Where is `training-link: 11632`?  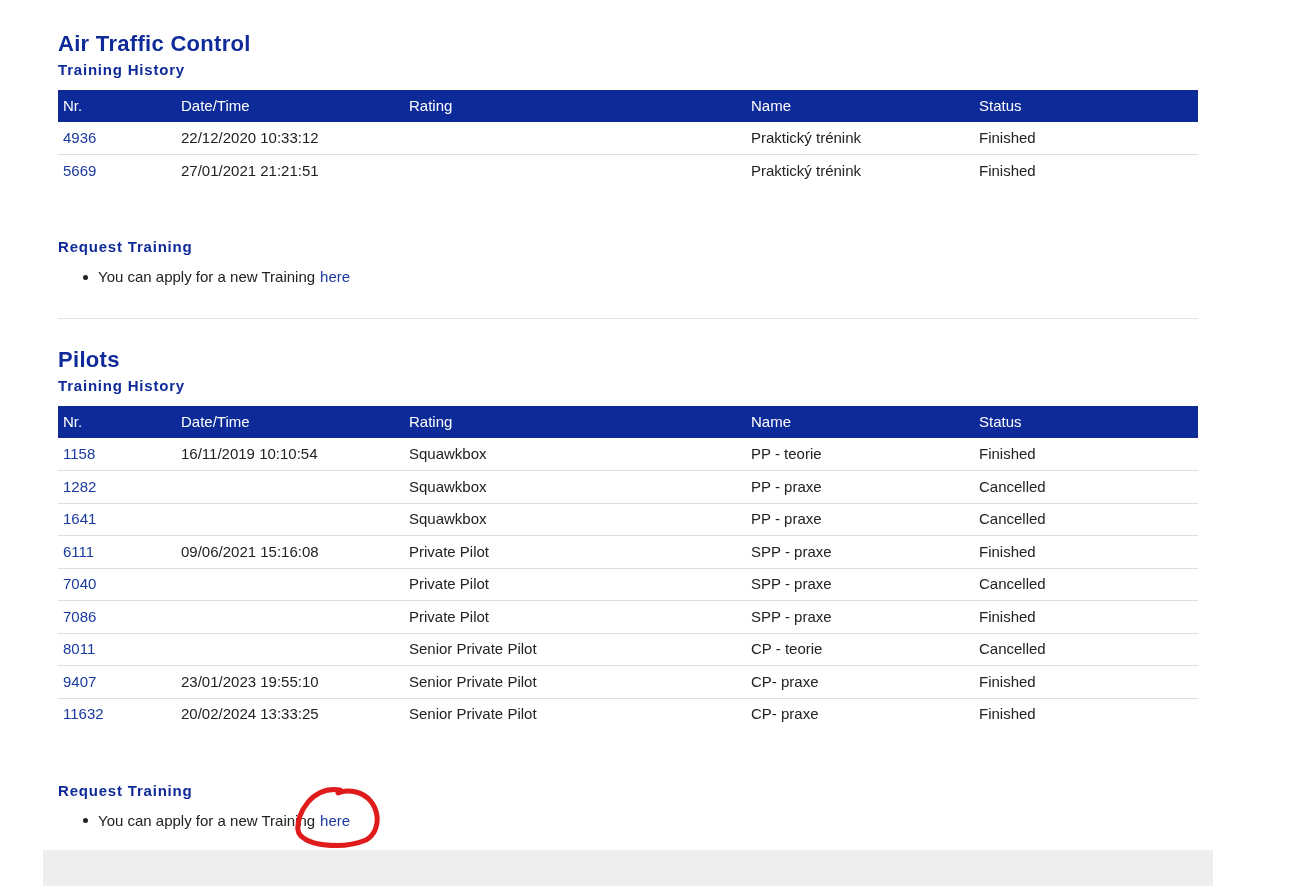
training-link: 11632 is located at coordinates (83, 714).